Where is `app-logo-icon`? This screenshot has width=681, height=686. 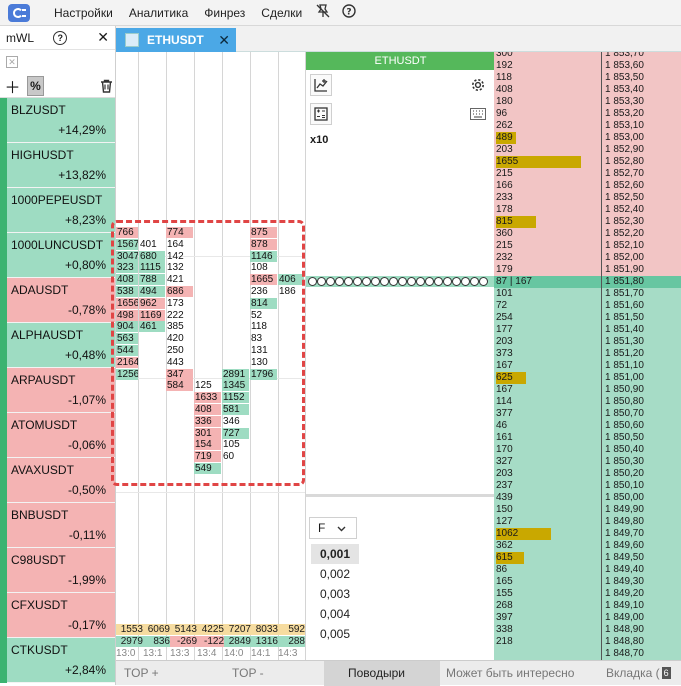 app-logo-icon is located at coordinates (19, 13).